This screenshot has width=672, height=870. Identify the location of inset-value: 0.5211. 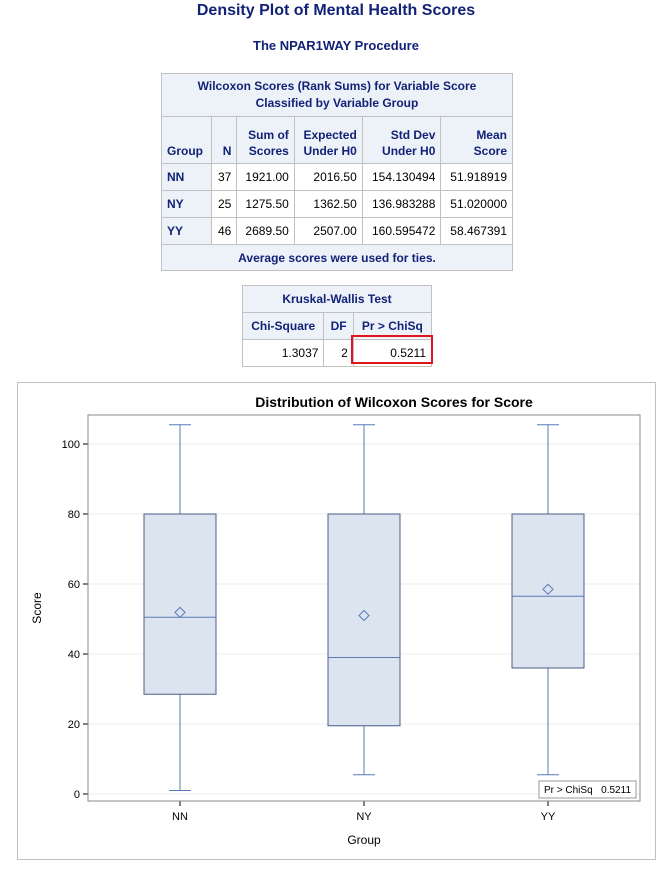
(616, 790).